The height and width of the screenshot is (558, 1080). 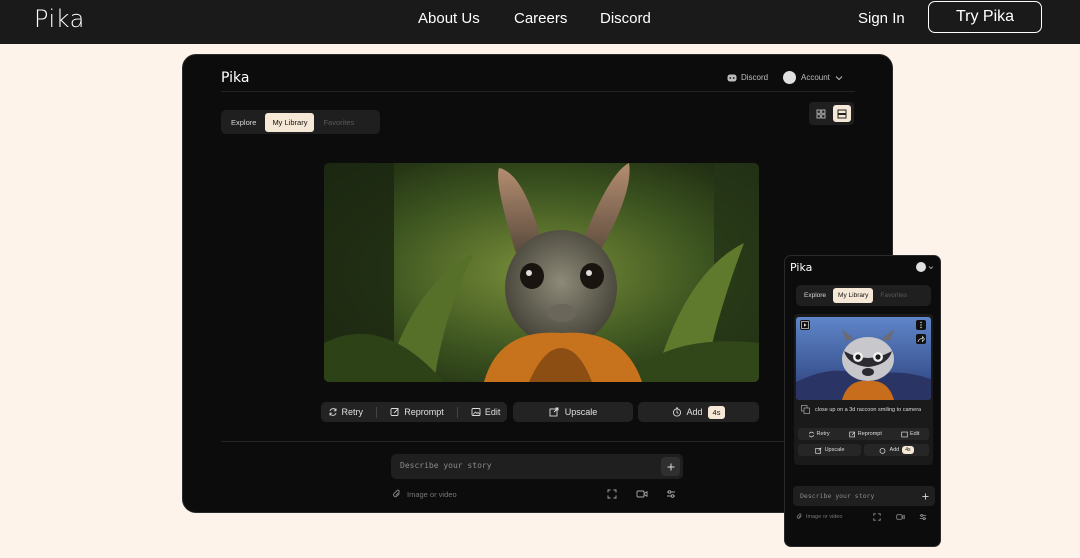 I want to click on prompt-box, so click(x=537, y=466).